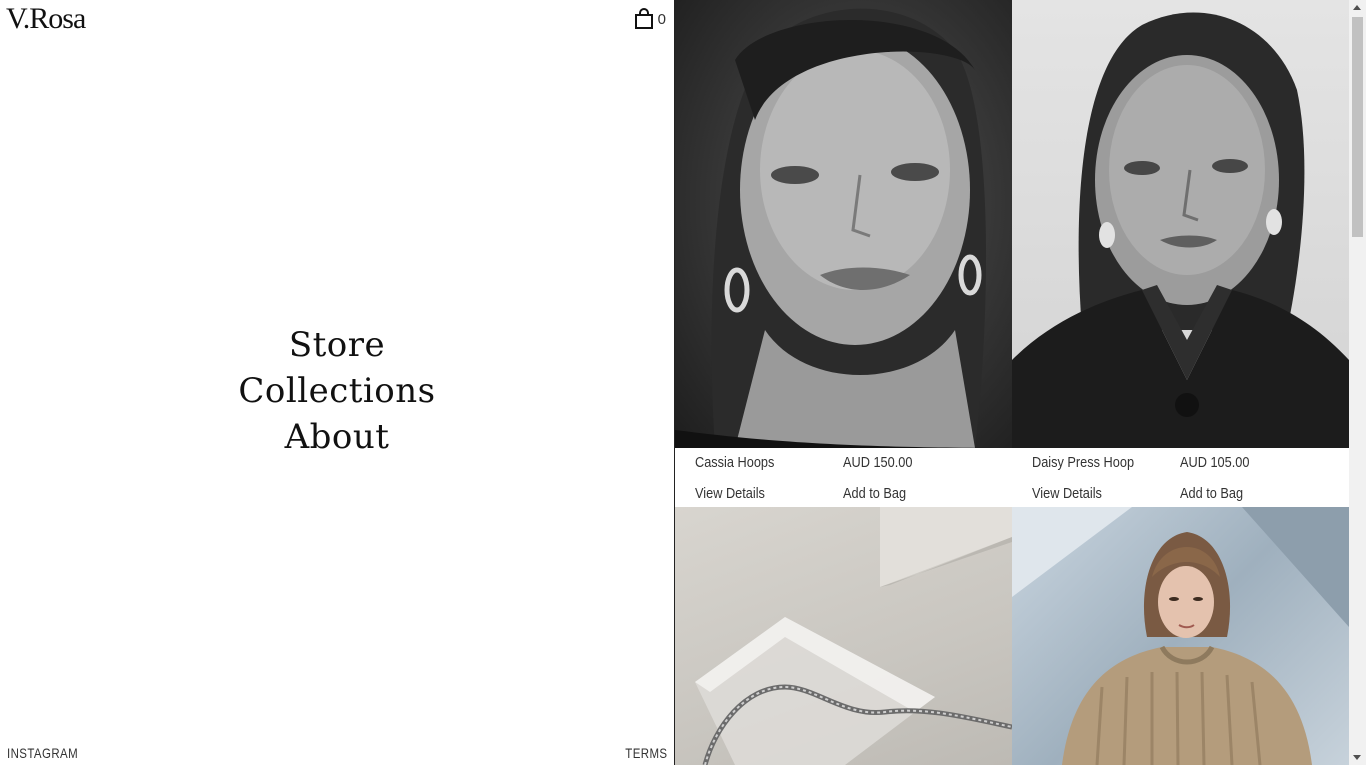  What do you see at coordinates (46, 19) in the screenshot?
I see `brand-logo: V.Rosa` at bounding box center [46, 19].